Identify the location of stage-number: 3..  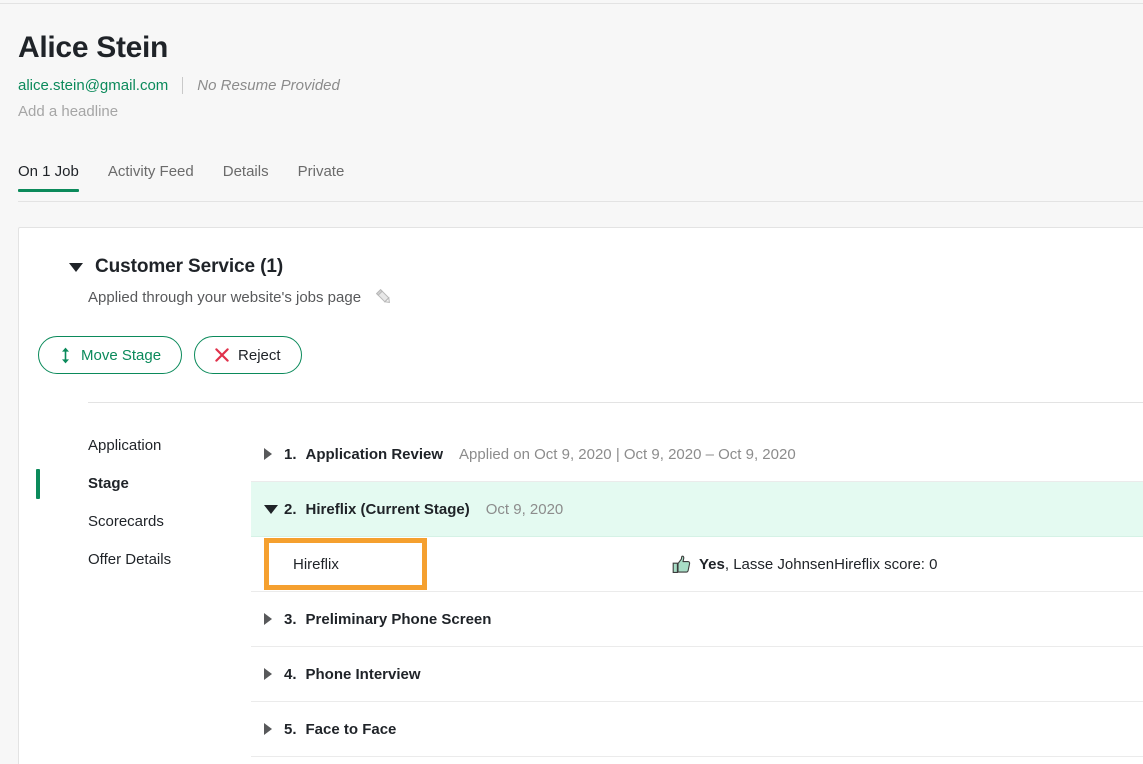
(290, 619).